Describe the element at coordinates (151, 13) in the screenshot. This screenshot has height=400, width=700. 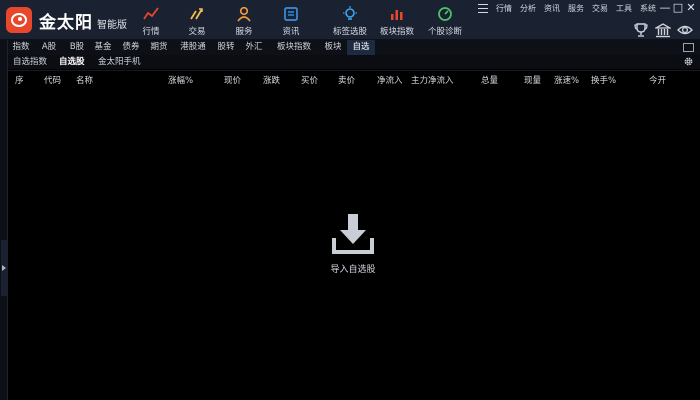
I see `trend-chart-icon` at that location.